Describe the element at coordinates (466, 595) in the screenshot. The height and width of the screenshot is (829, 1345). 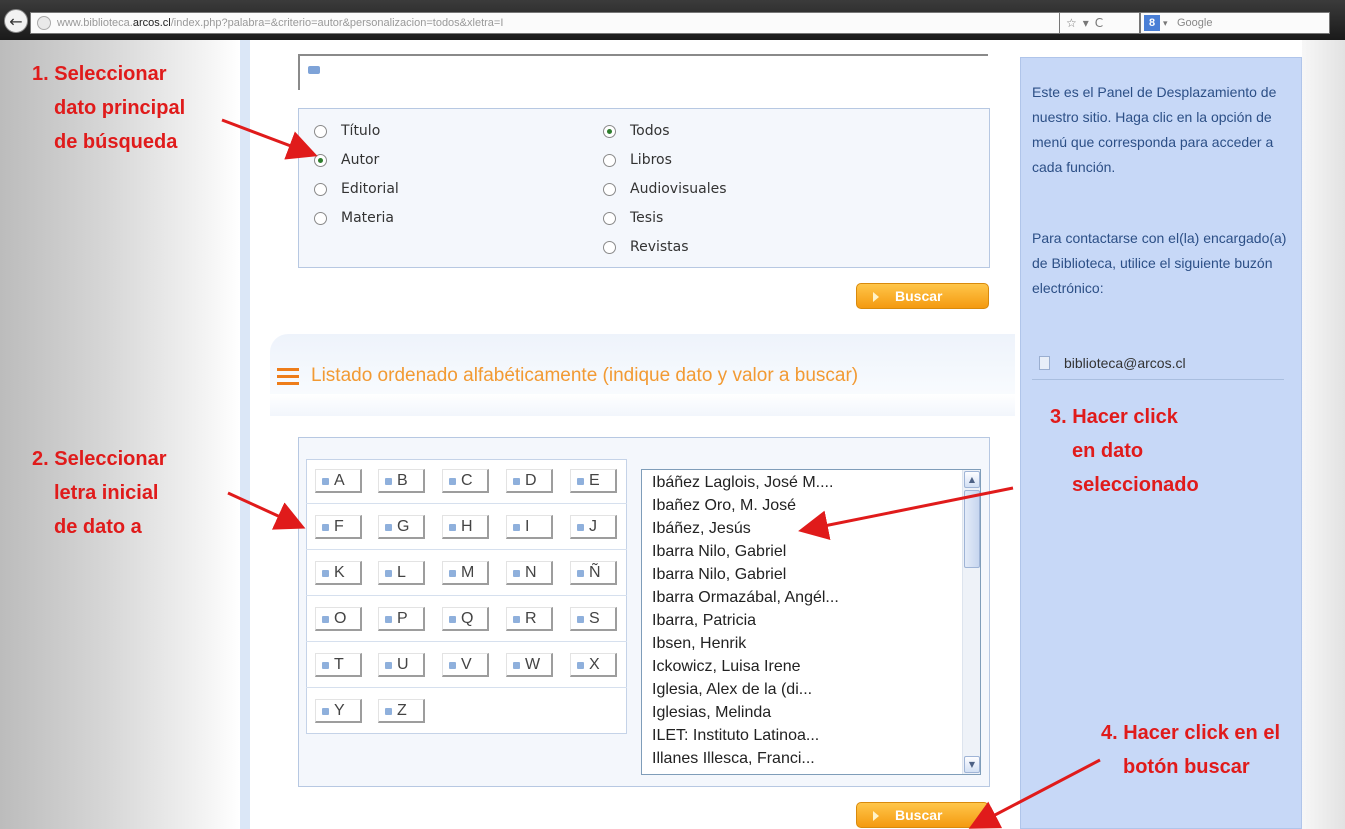
I see `grid-line` at that location.